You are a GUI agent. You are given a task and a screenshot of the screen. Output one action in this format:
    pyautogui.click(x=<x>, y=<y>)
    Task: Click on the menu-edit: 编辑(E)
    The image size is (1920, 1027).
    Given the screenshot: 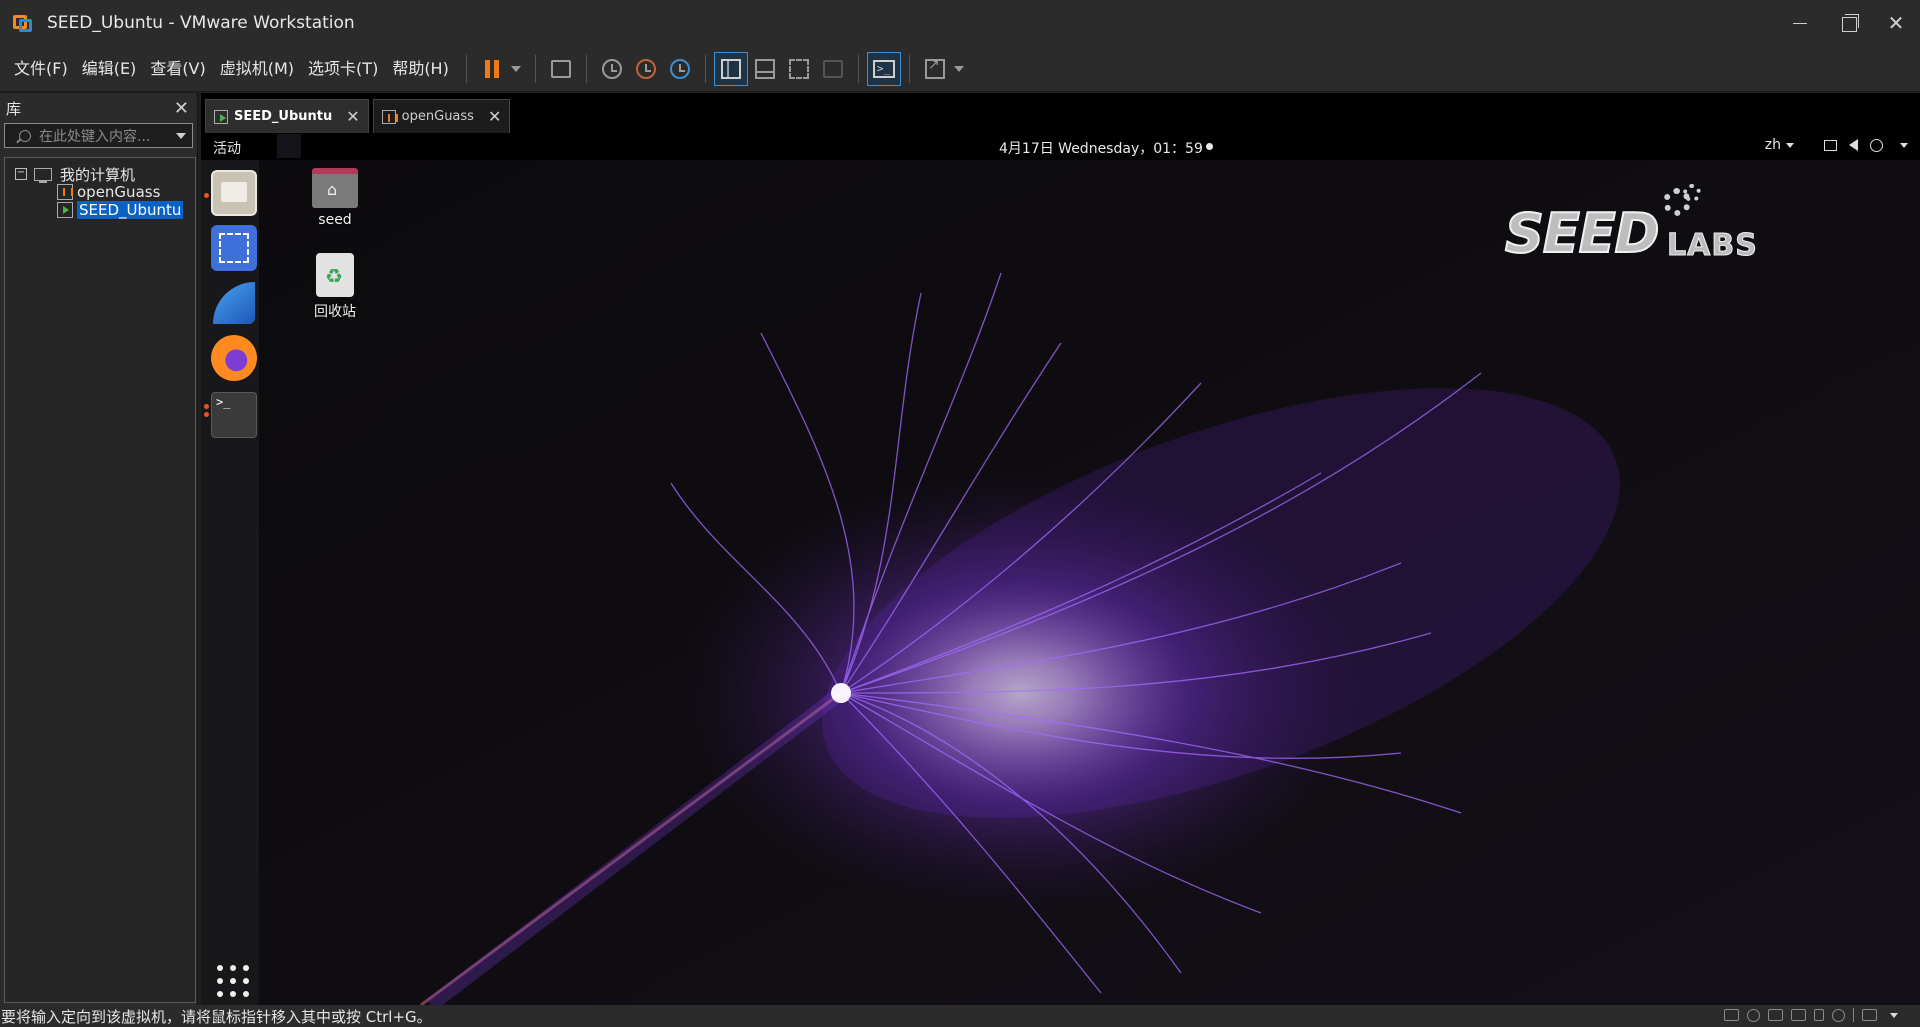 What is the action you would take?
    pyautogui.click(x=111, y=69)
    